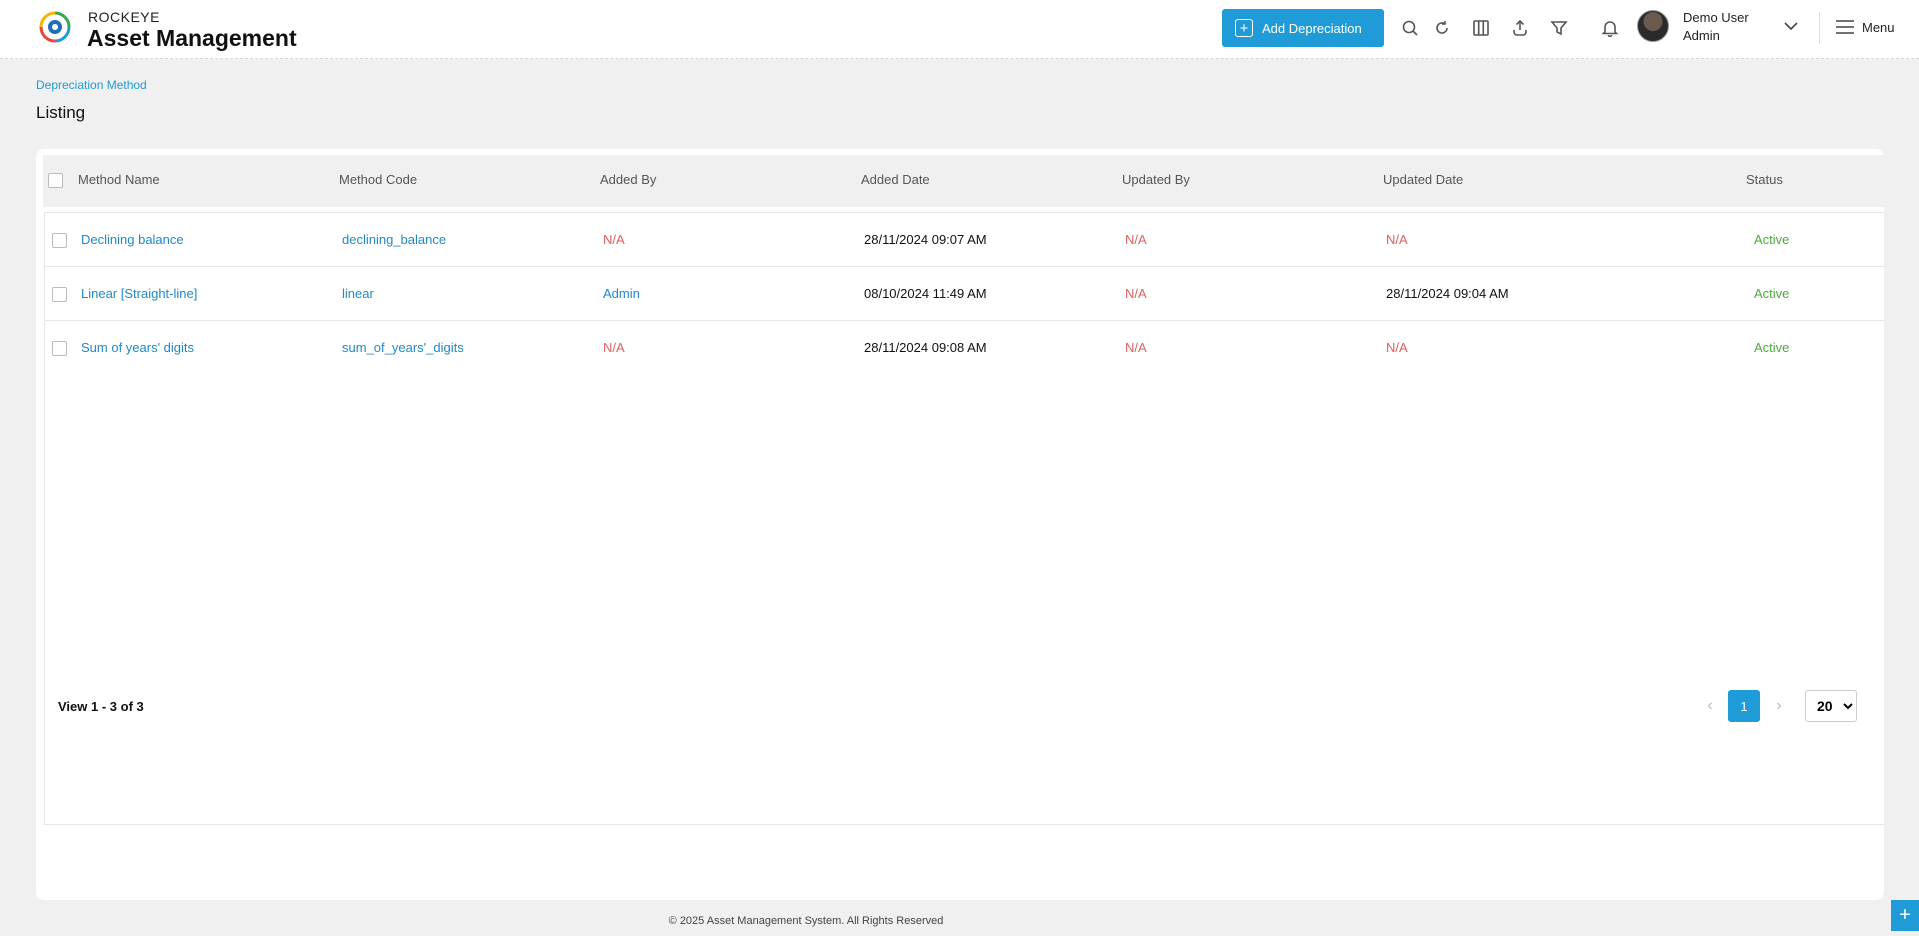  I want to click on column-header-added-date: Added Date, so click(895, 179).